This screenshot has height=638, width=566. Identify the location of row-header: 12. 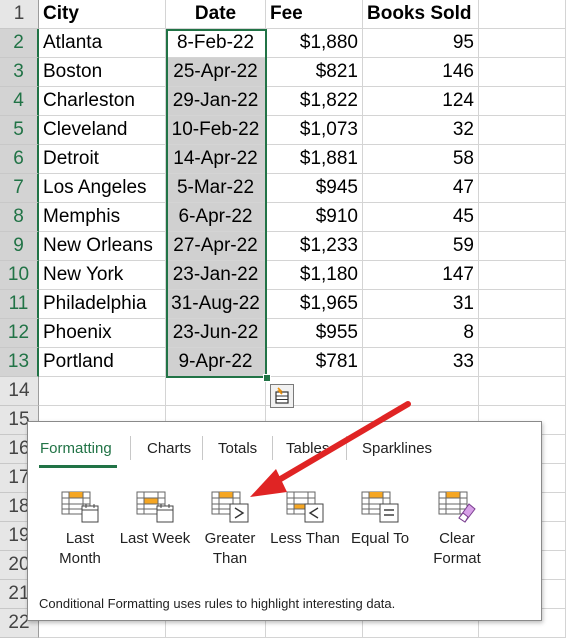
(19, 333).